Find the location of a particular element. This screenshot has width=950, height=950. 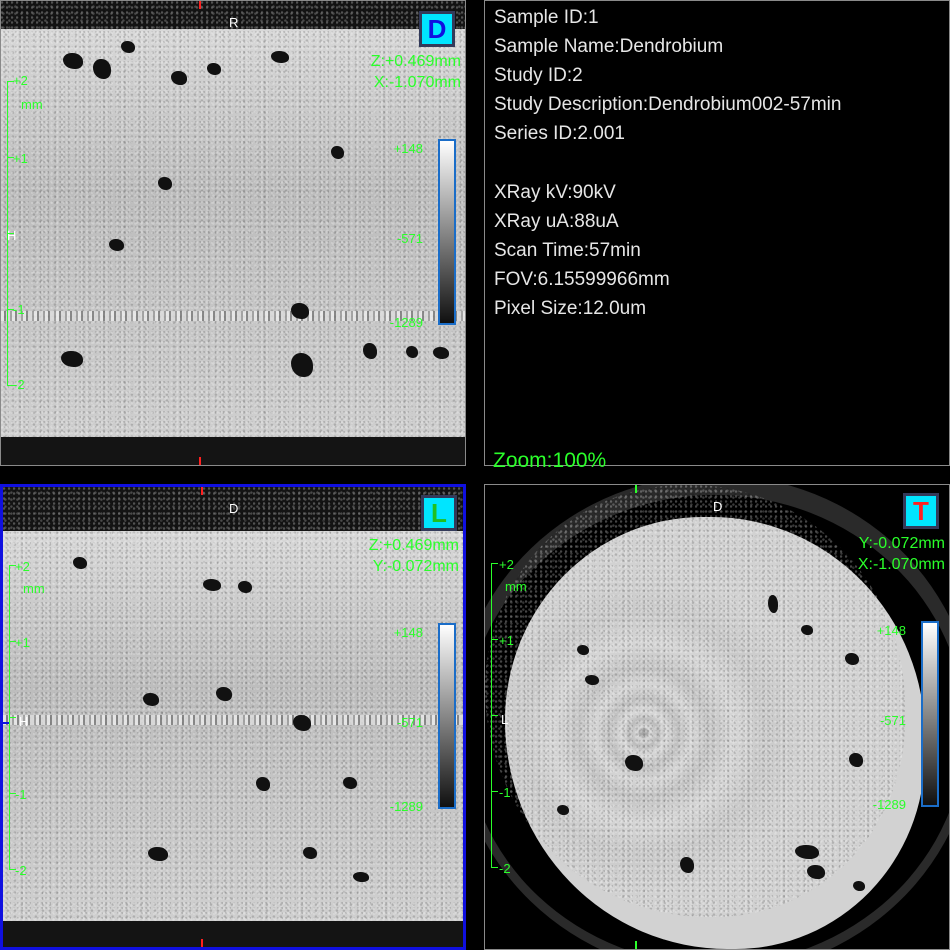

info-study-description: Study Description:Dendrobium002-57min is located at coordinates (668, 104).